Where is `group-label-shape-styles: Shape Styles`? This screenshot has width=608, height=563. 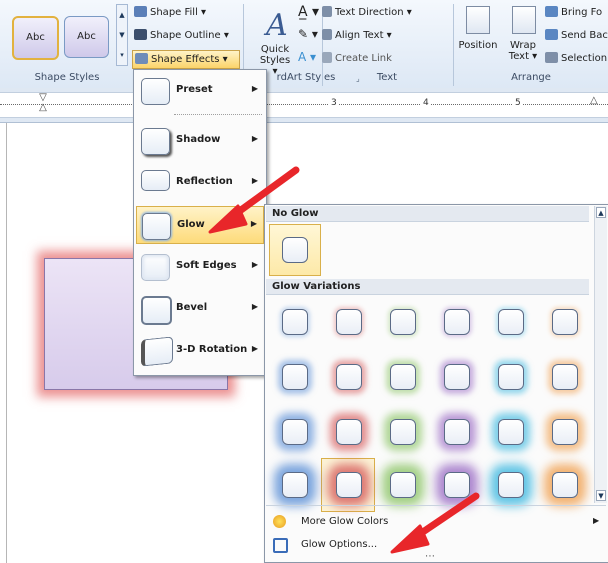 group-label-shape-styles: Shape Styles is located at coordinates (67, 77).